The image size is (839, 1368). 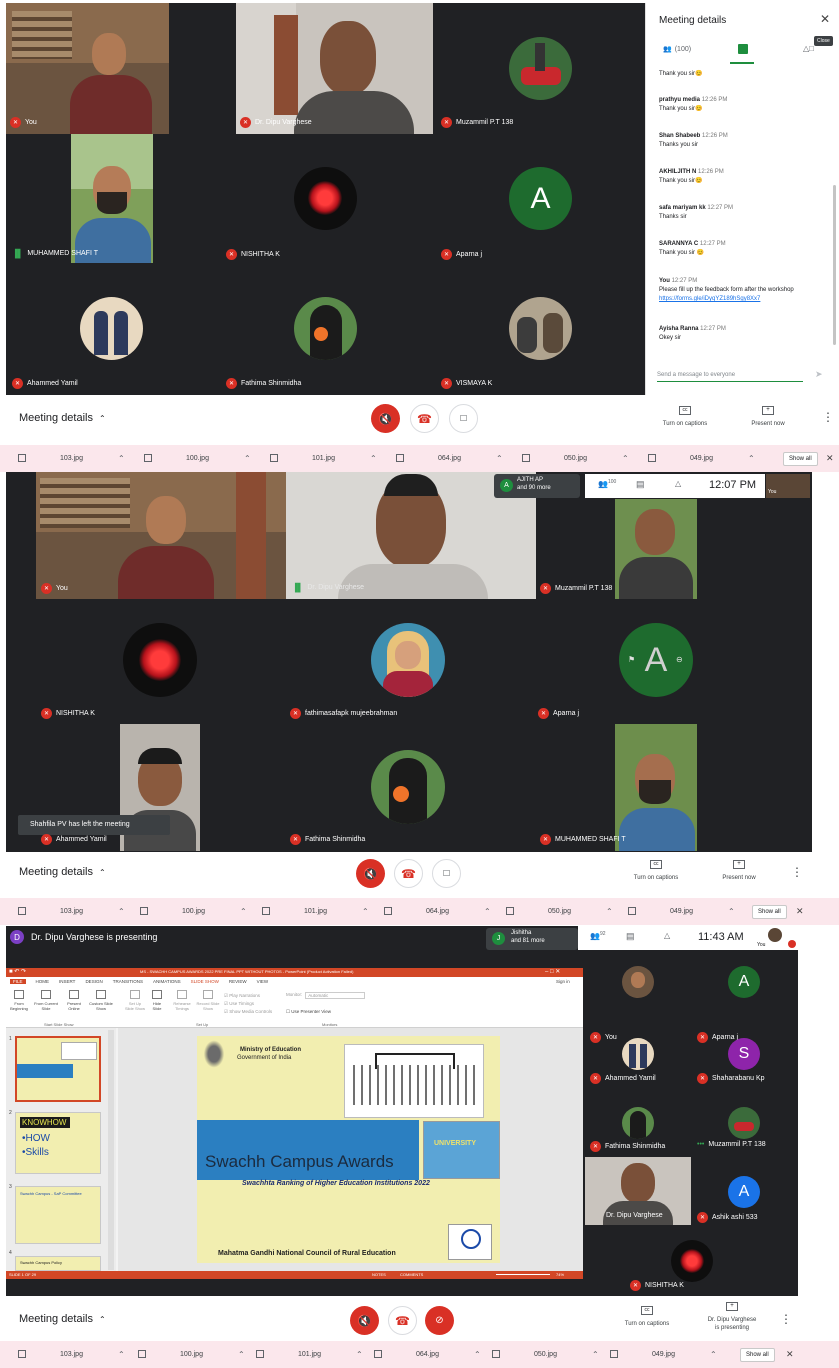 I want to click on remove-icon: ⊖, so click(x=679, y=659).